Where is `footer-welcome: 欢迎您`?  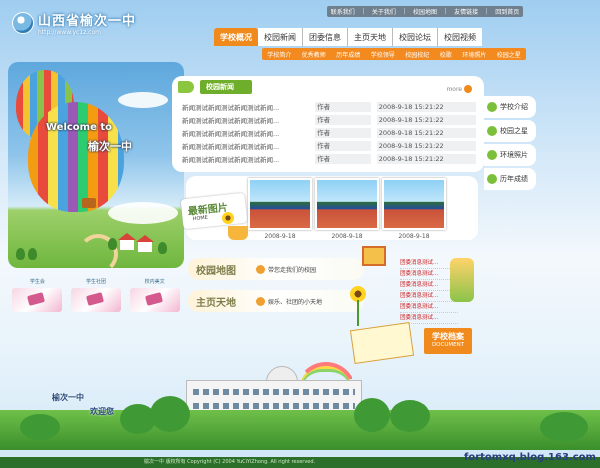 footer-welcome: 欢迎您 is located at coordinates (102, 411).